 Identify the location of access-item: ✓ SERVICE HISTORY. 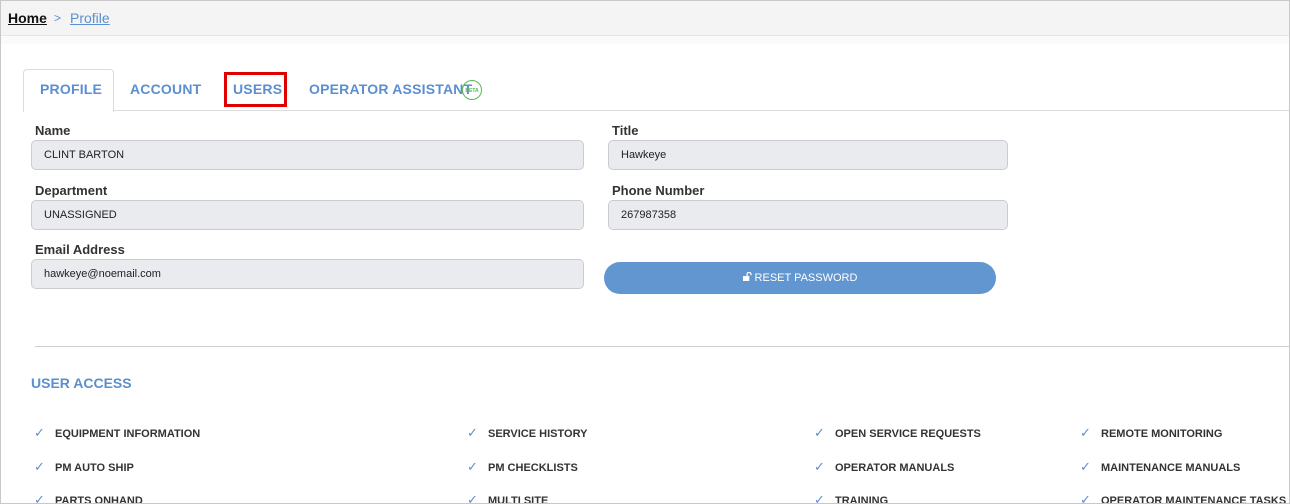
(527, 432).